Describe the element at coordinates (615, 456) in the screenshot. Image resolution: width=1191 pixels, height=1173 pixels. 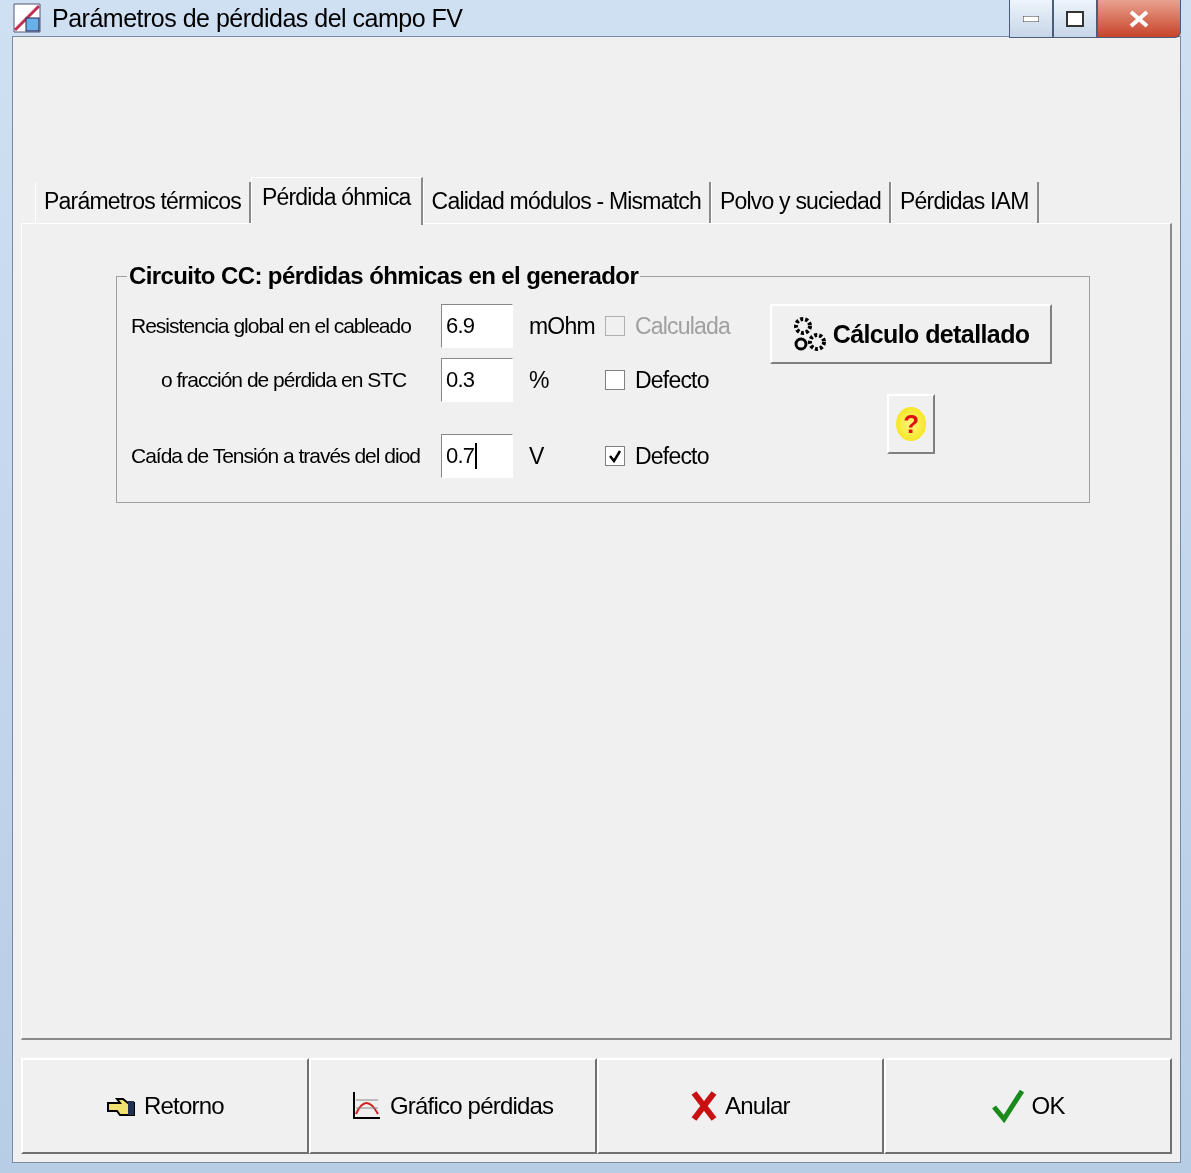
I see `check-icon` at that location.